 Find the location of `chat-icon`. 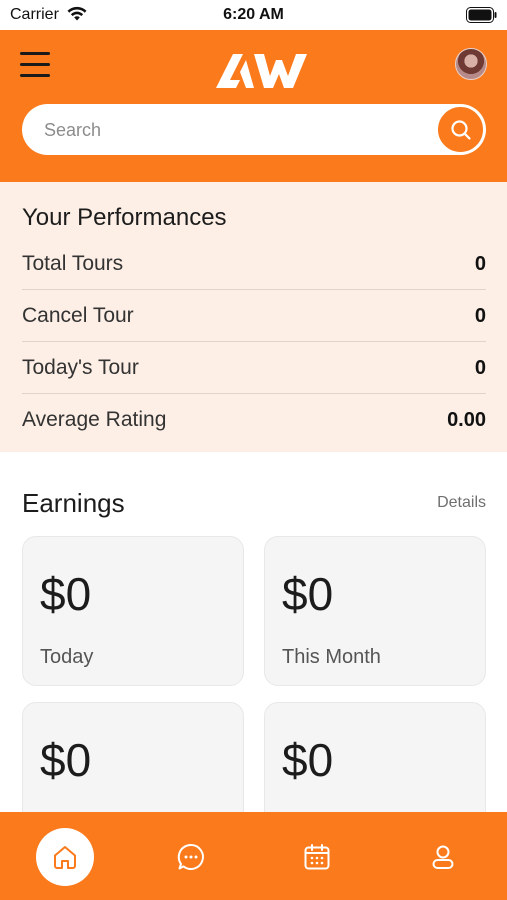

chat-icon is located at coordinates (190, 856).